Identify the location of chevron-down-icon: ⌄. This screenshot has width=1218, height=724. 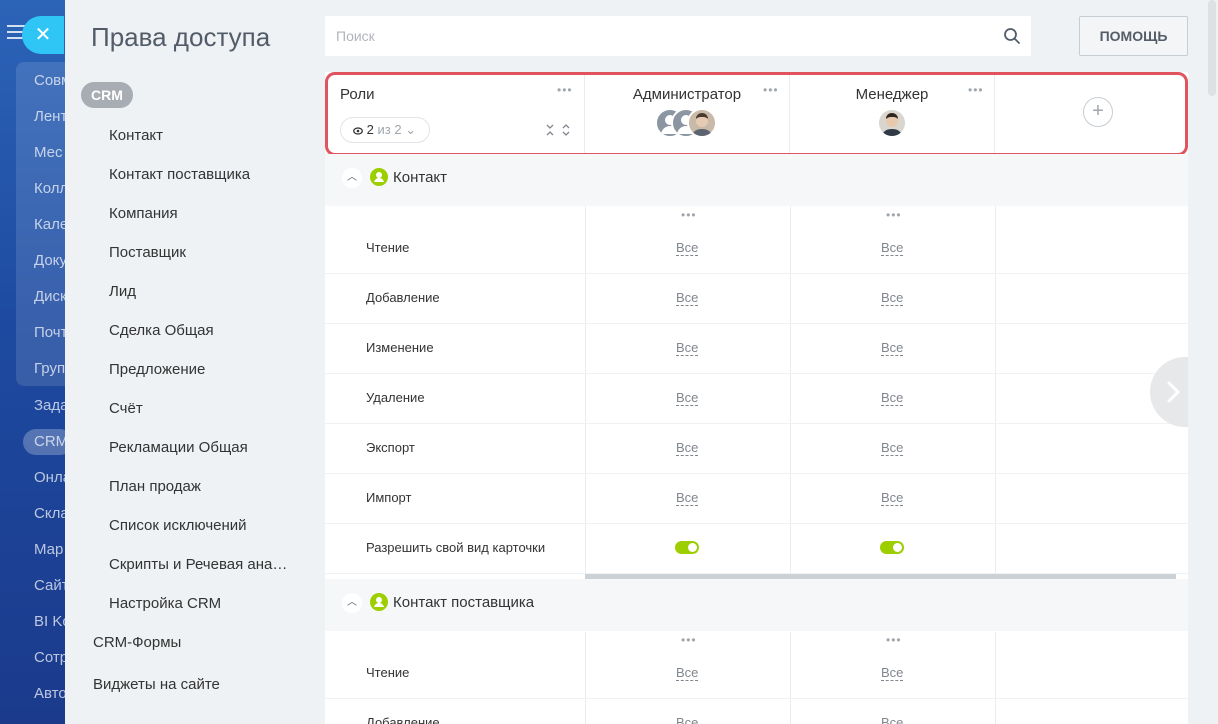
(411, 129).